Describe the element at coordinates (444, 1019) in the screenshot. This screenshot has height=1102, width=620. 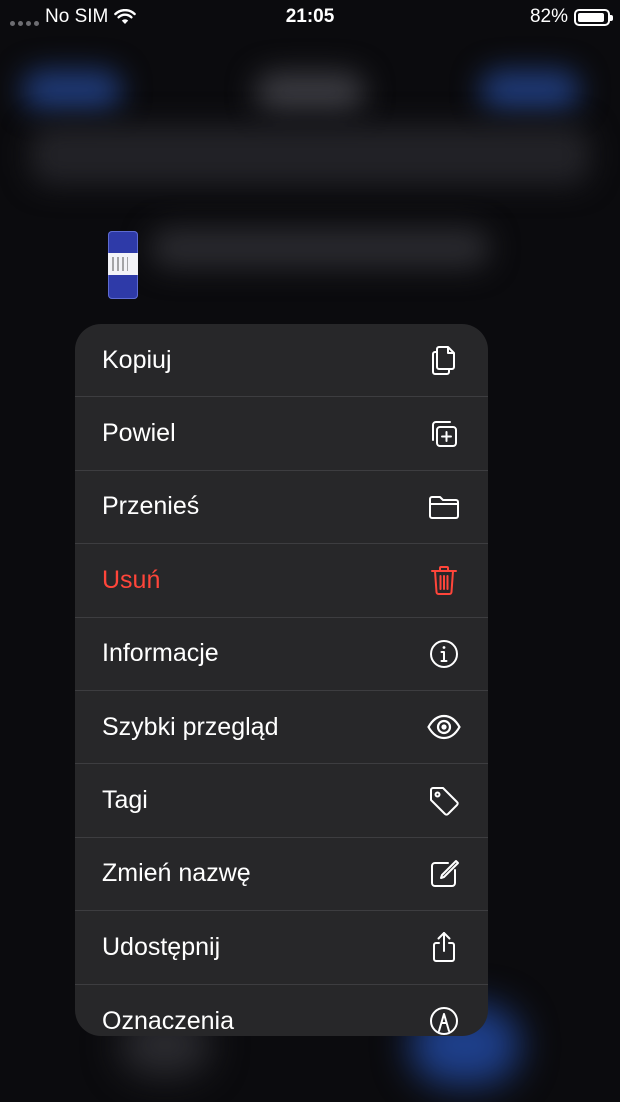
I see `markup-icon` at that location.